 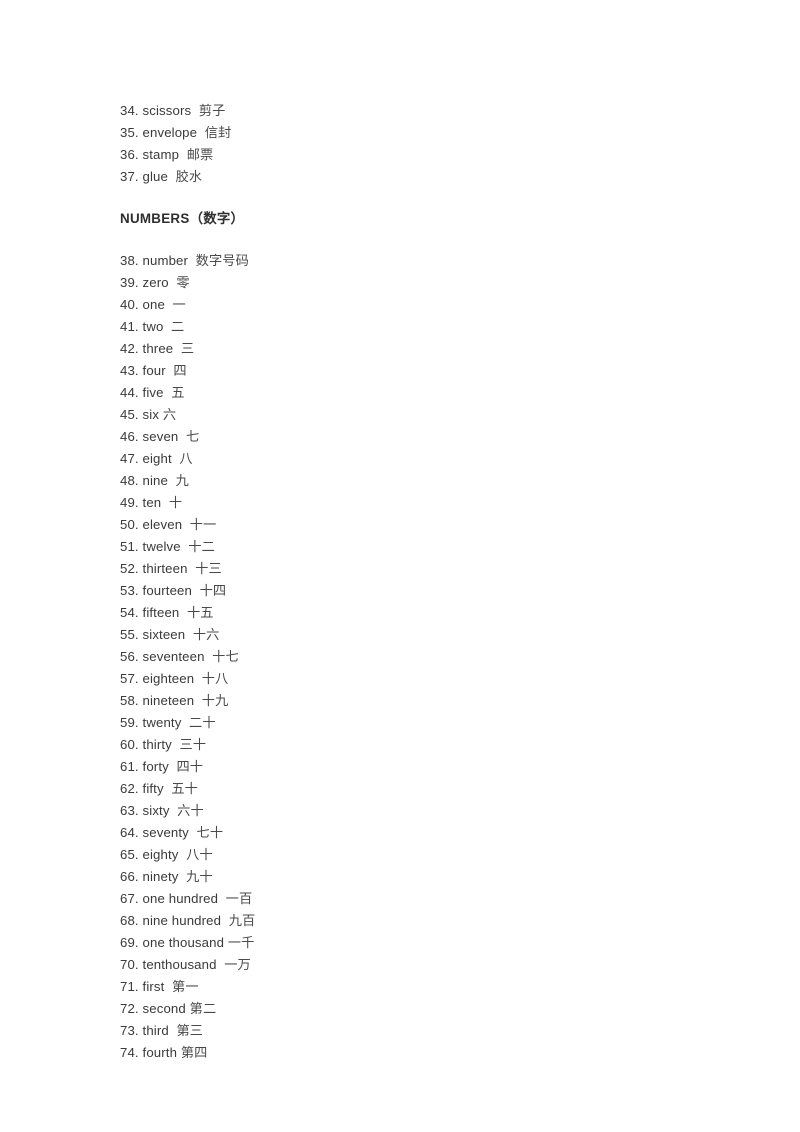 What do you see at coordinates (237, 965) in the screenshot?
I see `entry-term-chinese: 一万` at bounding box center [237, 965].